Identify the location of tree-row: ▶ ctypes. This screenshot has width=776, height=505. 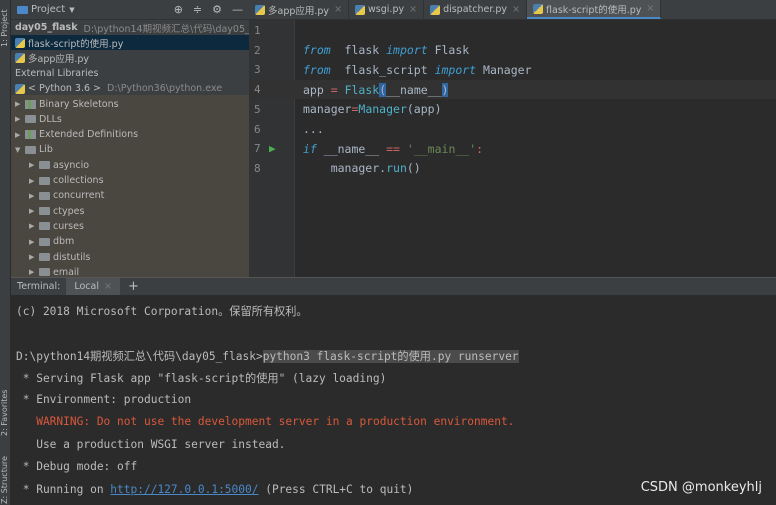
(130, 211).